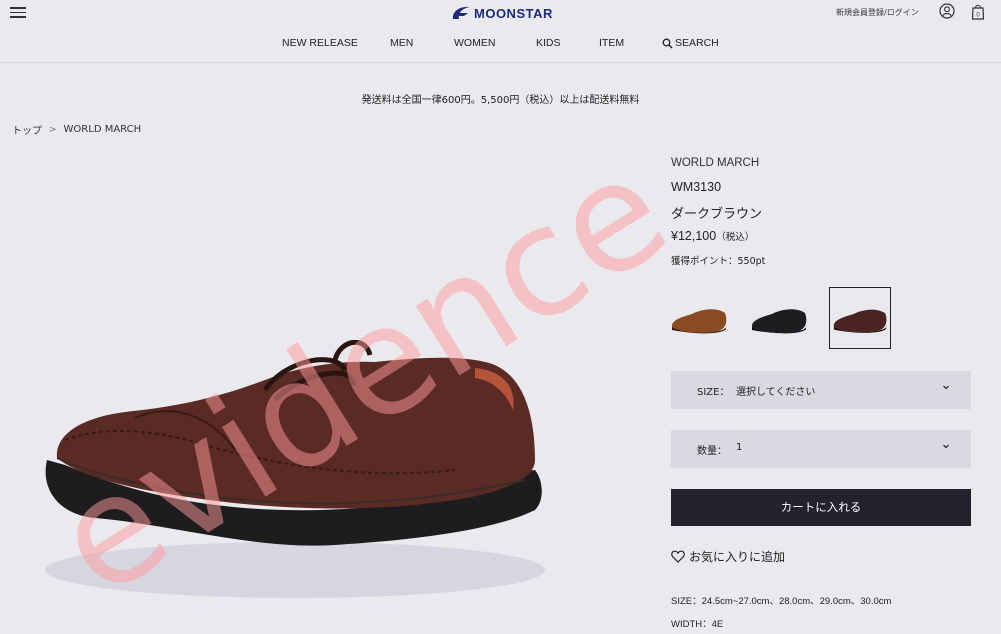 This screenshot has width=1001, height=634. I want to click on swatch-black-image, so click(779, 321).